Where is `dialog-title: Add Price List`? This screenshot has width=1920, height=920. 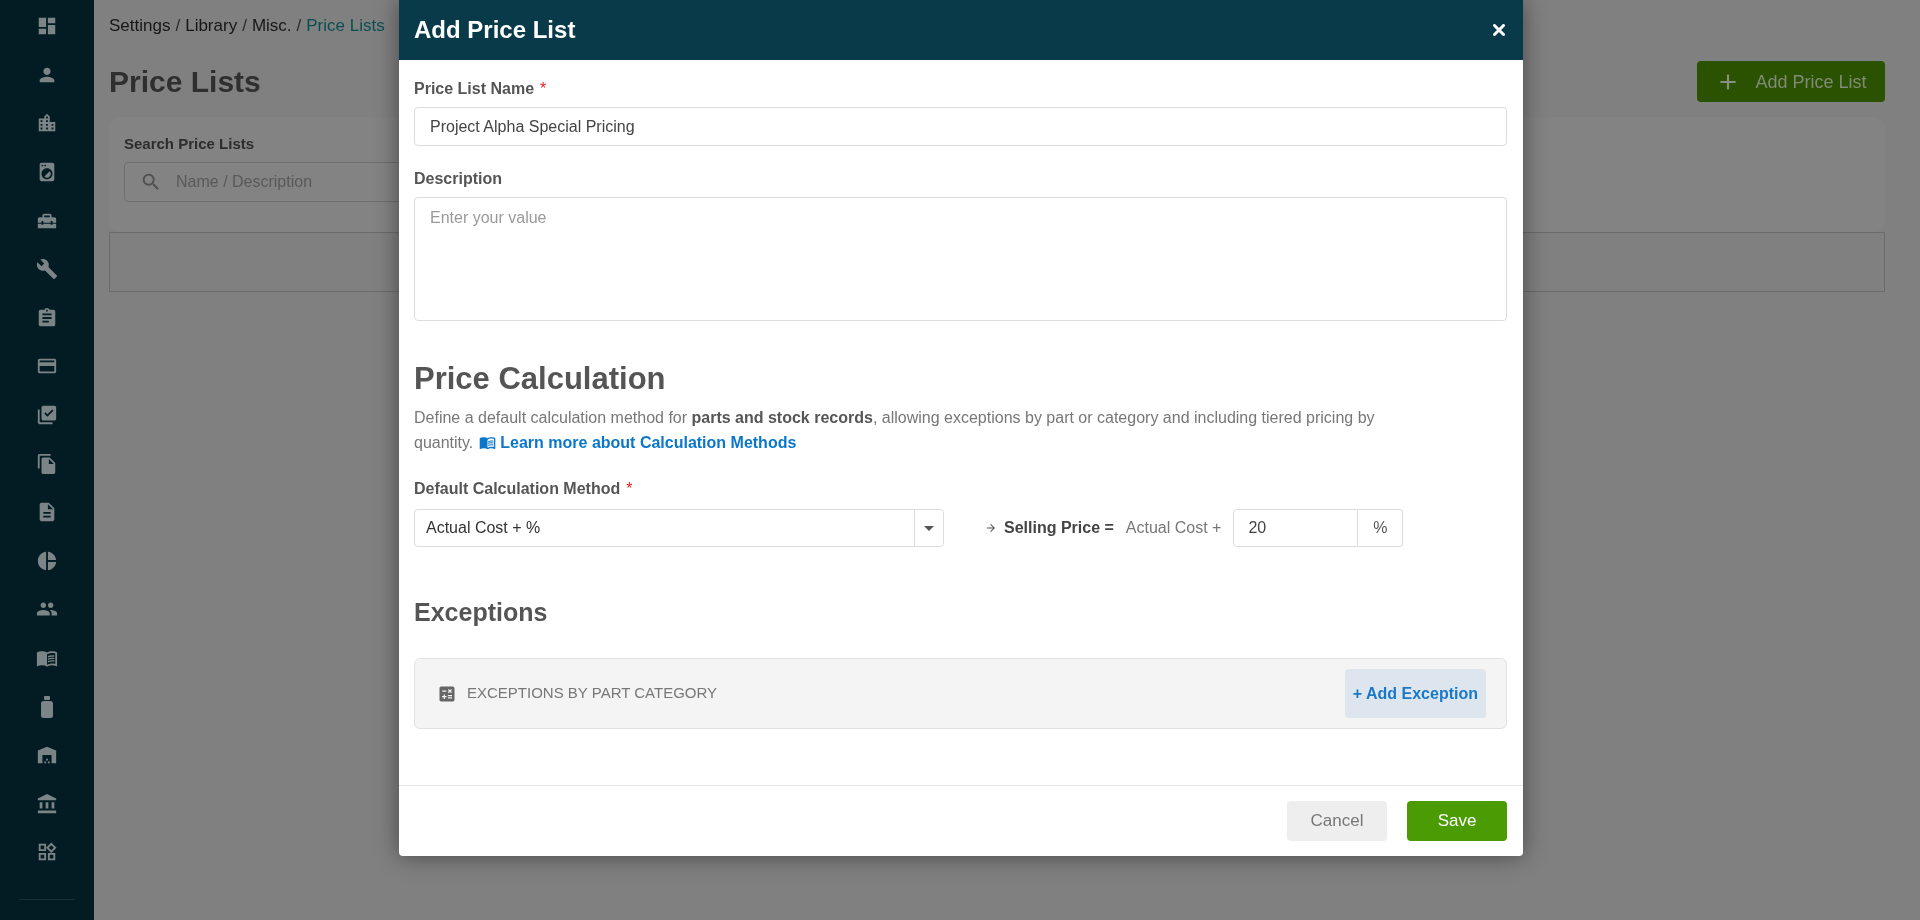
dialog-title: Add Price List is located at coordinates (495, 30).